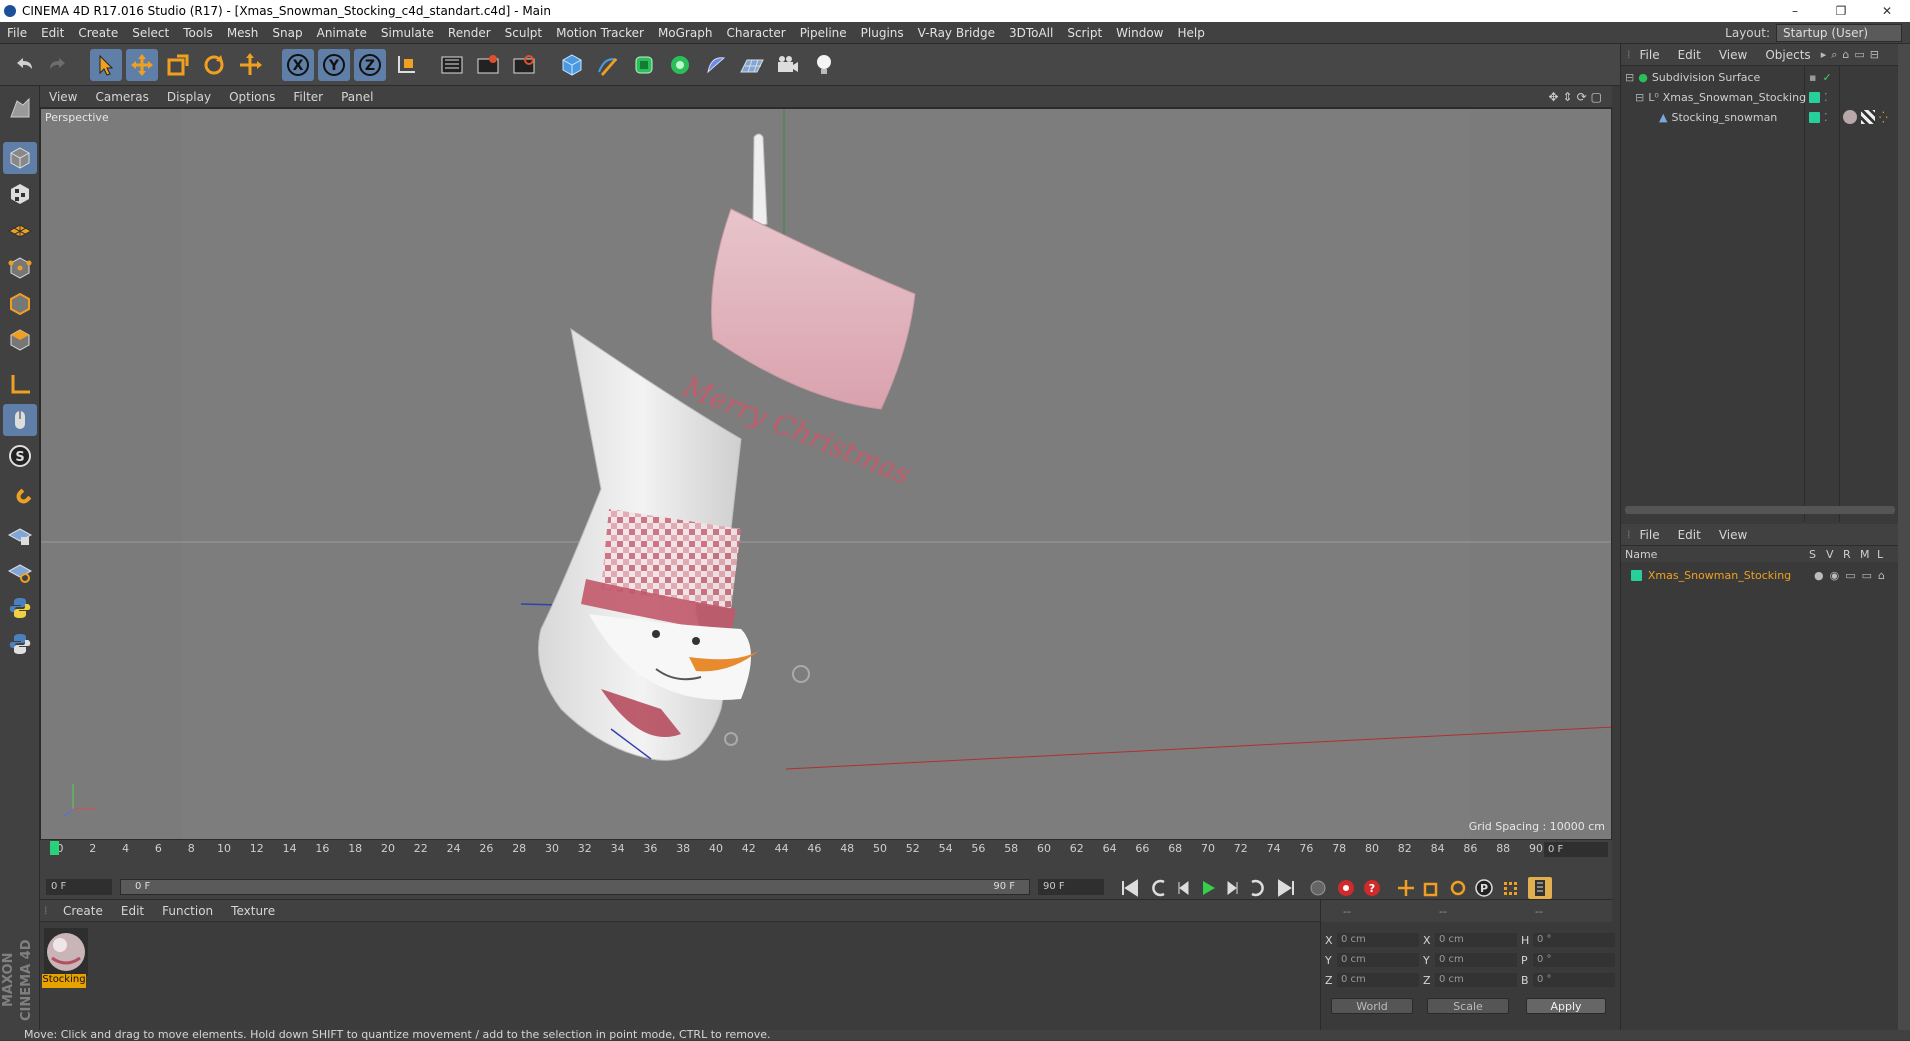  Describe the element at coordinates (1820, 77) in the screenshot. I see `subdivision-surface-flags: ▪ ✓` at that location.